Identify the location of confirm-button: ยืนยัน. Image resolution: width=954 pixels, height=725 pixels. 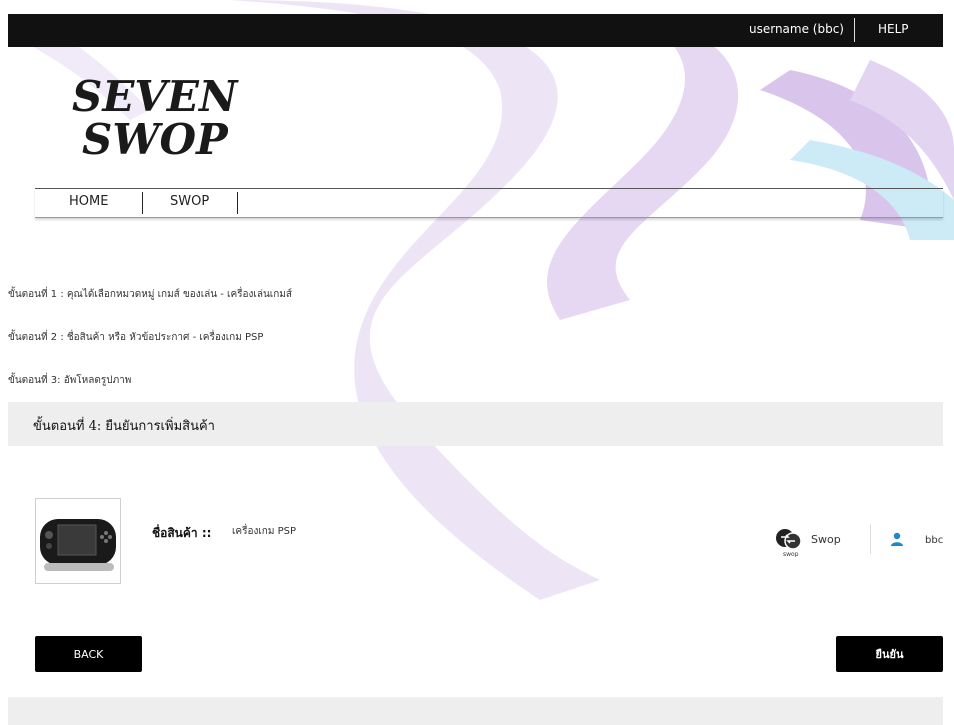
(889, 654).